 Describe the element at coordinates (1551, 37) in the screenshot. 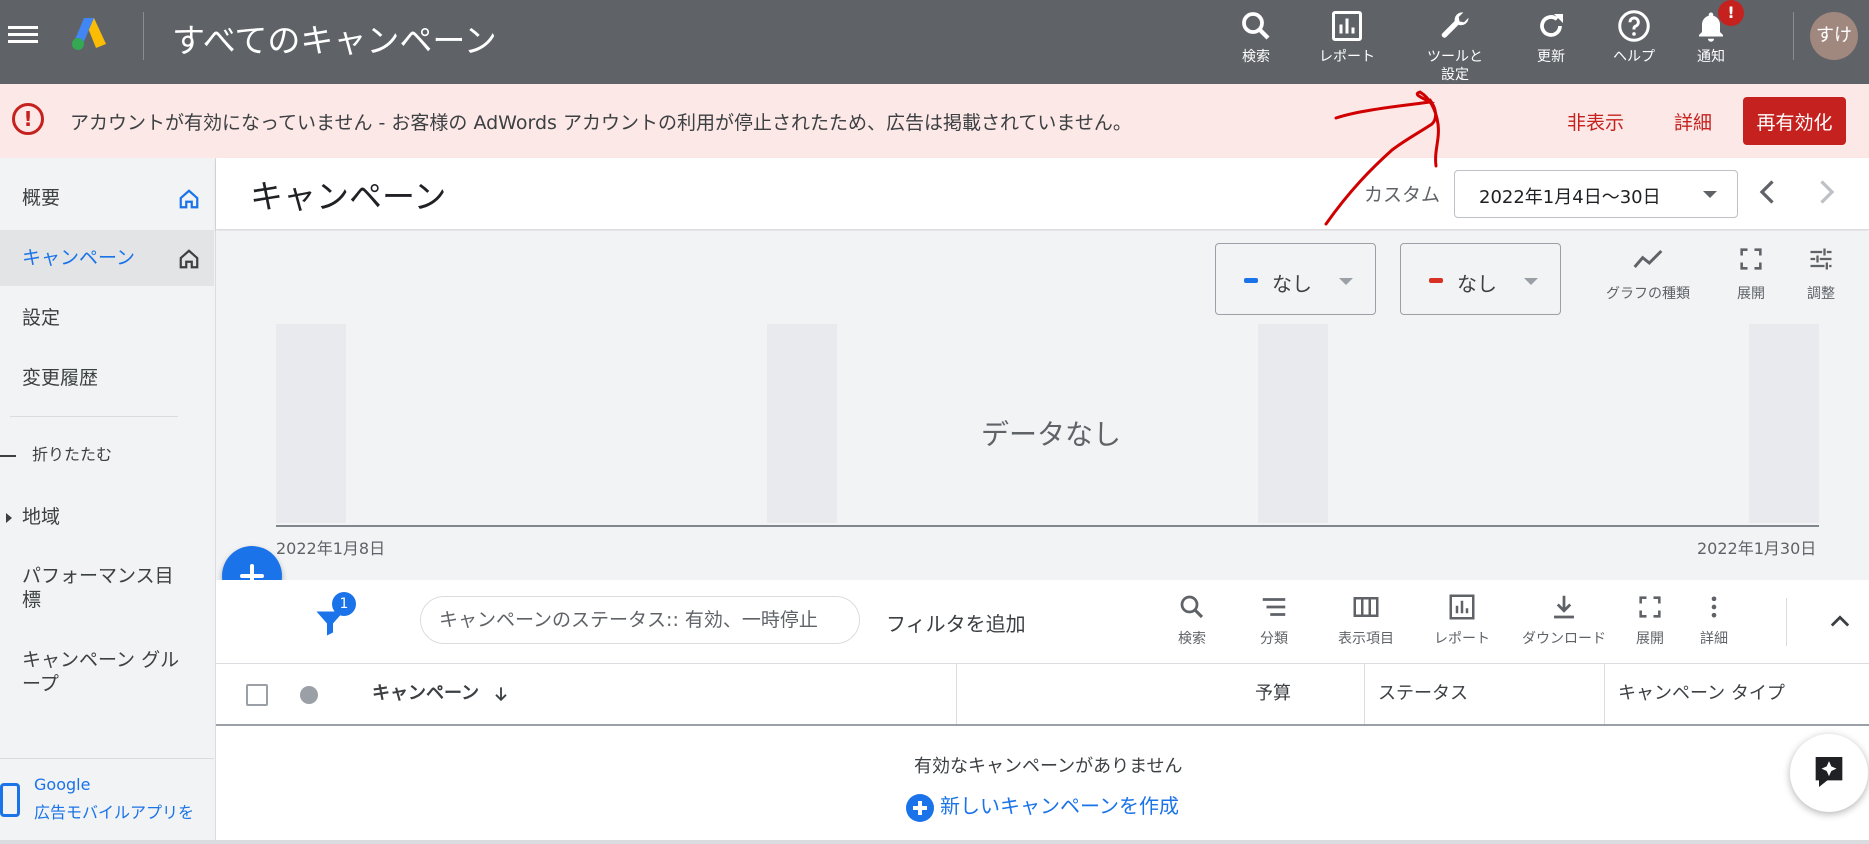

I see `topbar-refresh-button: 更新` at that location.